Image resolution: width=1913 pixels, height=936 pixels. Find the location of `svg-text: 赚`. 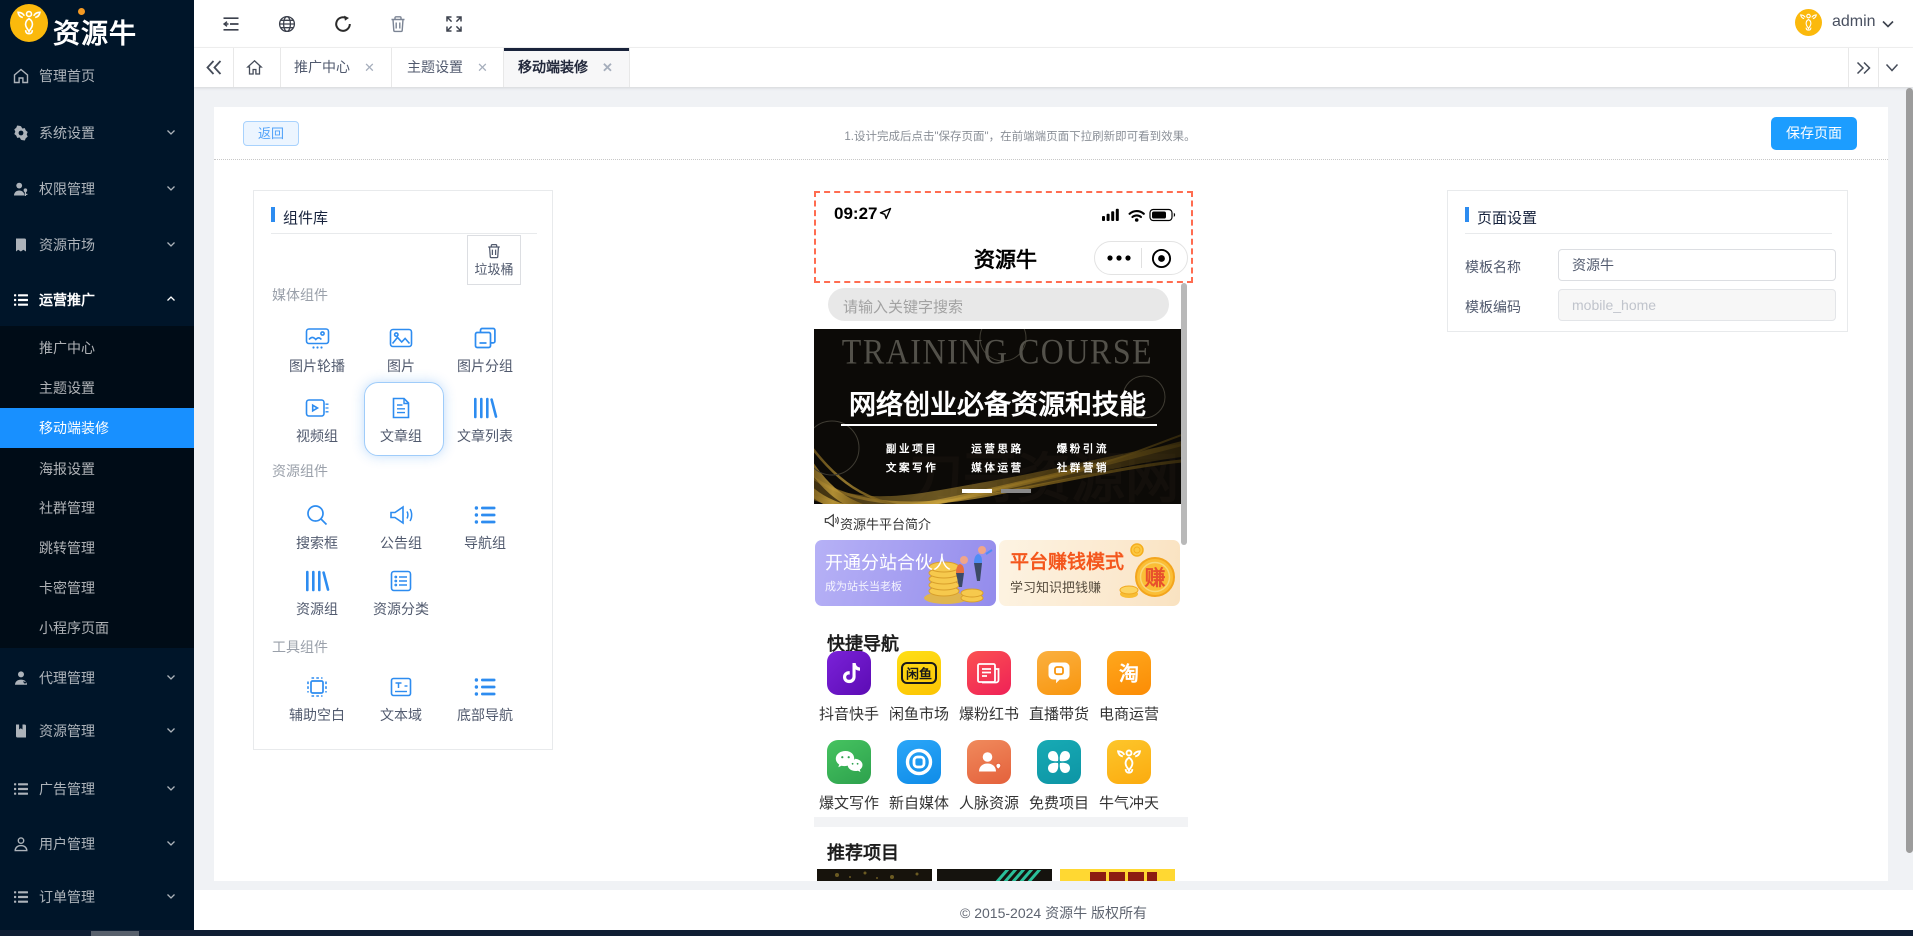

svg-text: 赚 is located at coordinates (1155, 578).